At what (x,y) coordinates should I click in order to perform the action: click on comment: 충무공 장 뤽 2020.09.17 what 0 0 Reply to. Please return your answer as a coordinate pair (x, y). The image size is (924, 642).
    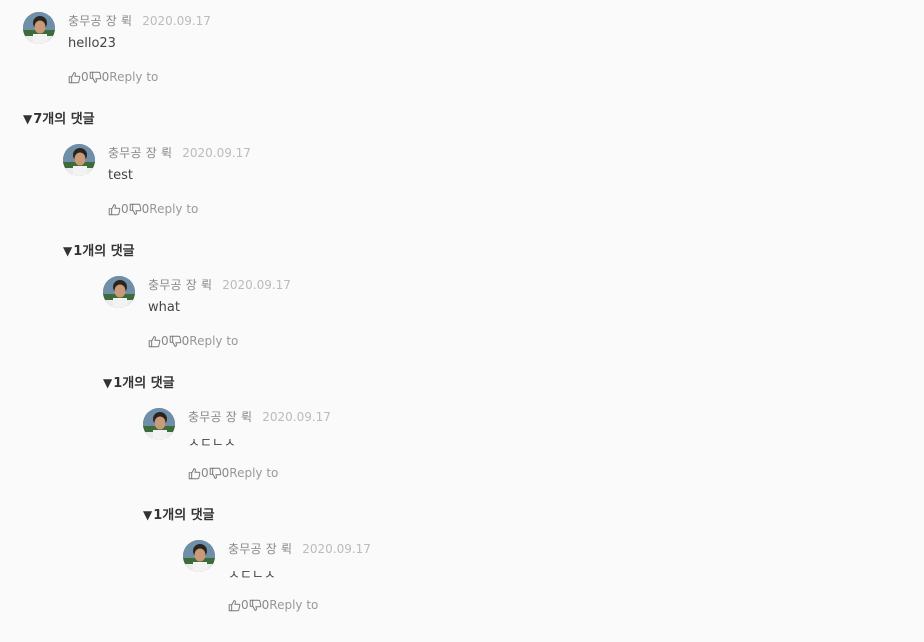
    Looking at the image, I should click on (197, 312).